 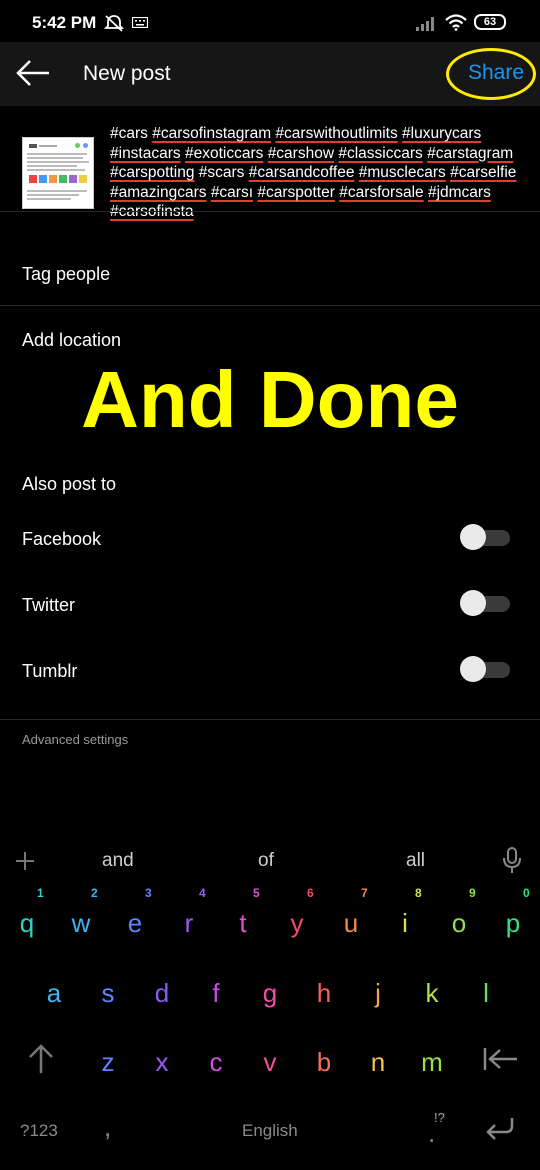 I want to click on battery-icon: 63, so click(x=490, y=22).